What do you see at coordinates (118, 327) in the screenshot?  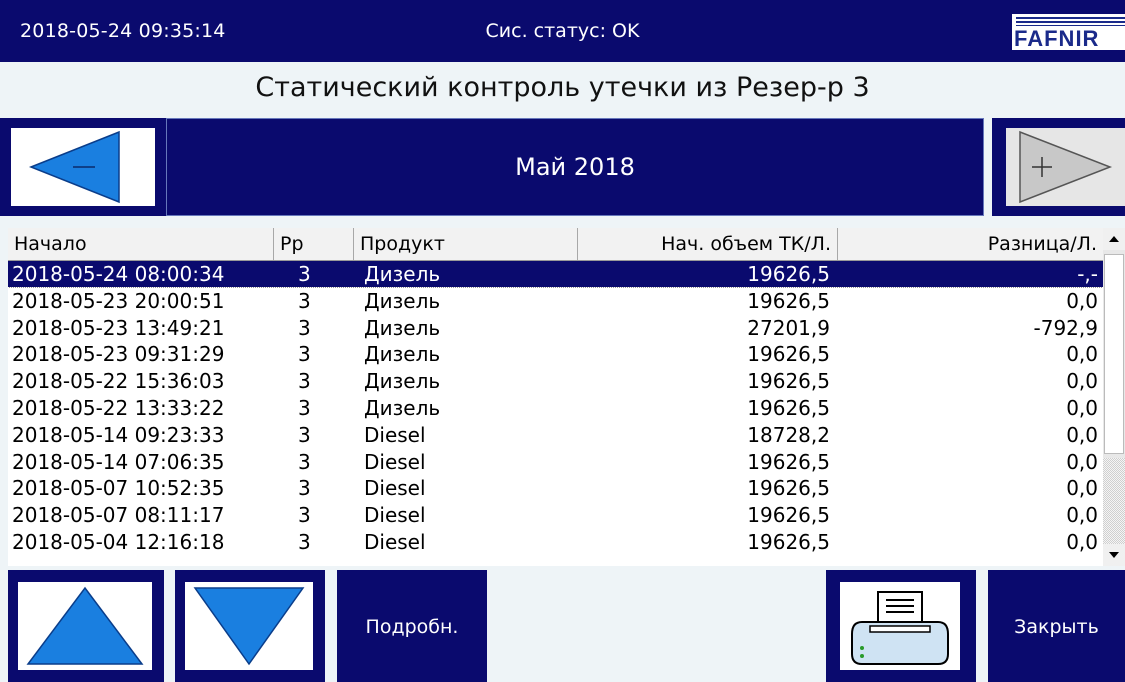 I see `cell-start: 2018-05-23 13:49:21` at bounding box center [118, 327].